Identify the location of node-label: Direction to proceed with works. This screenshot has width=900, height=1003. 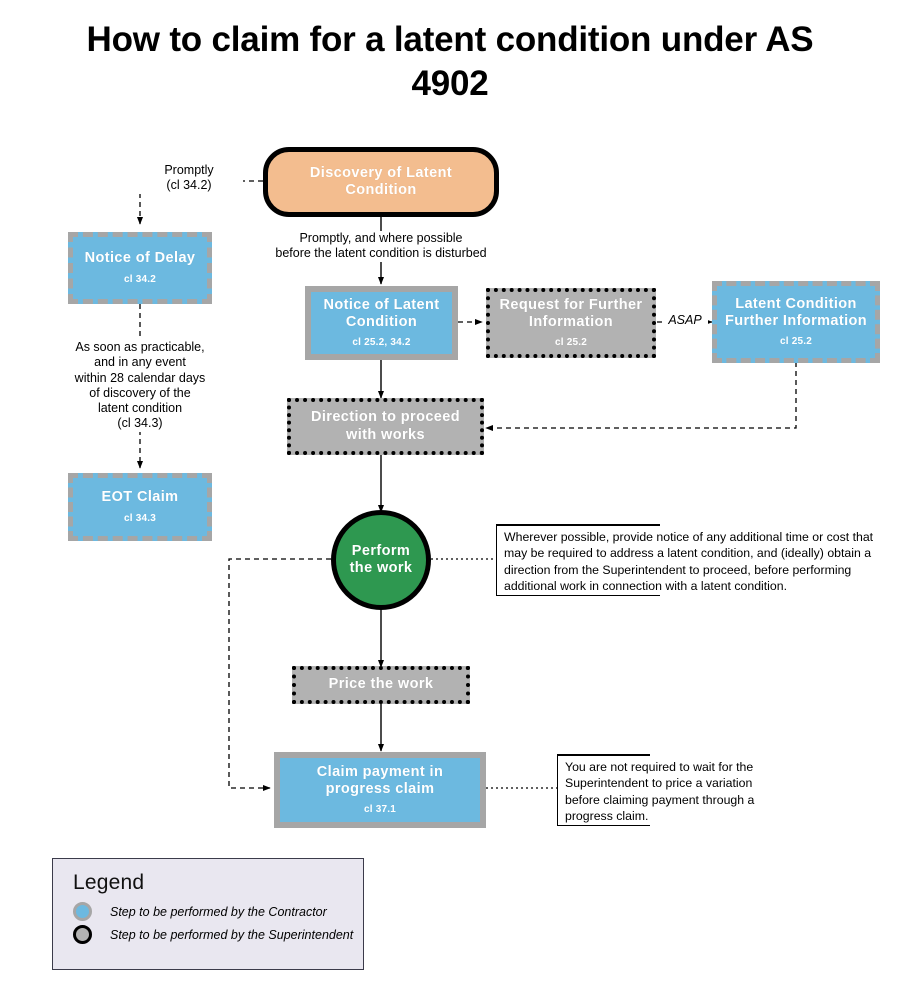
(385, 426).